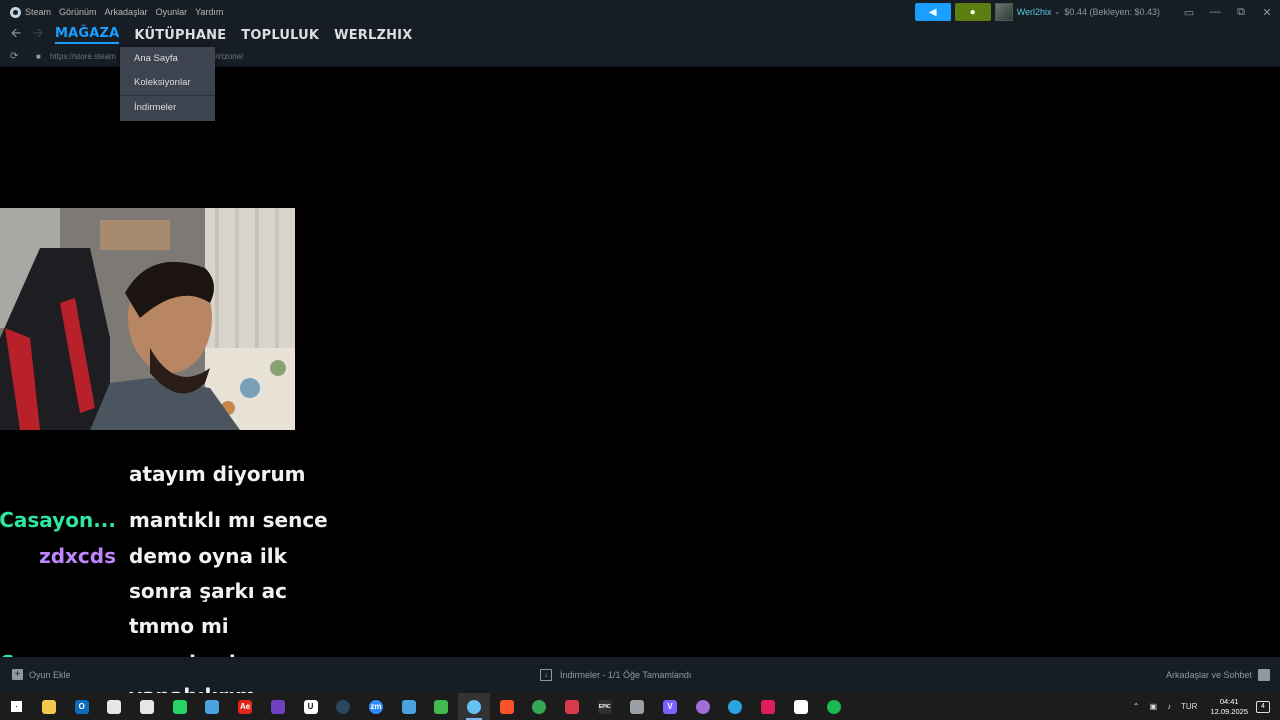 This screenshot has height=720, width=1280. Describe the element at coordinates (1215, 12) in the screenshot. I see `minimize-button: —` at that location.